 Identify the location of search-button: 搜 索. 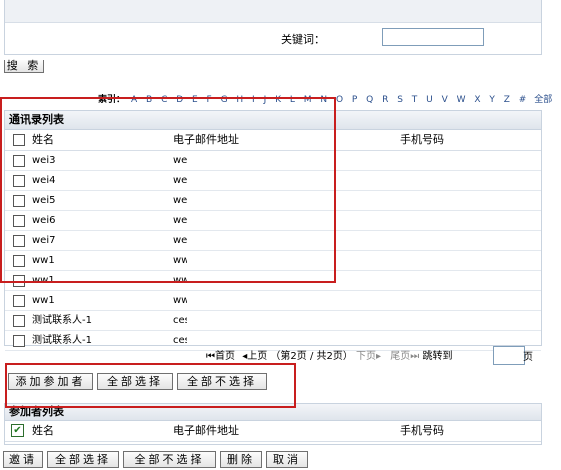
(24, 66).